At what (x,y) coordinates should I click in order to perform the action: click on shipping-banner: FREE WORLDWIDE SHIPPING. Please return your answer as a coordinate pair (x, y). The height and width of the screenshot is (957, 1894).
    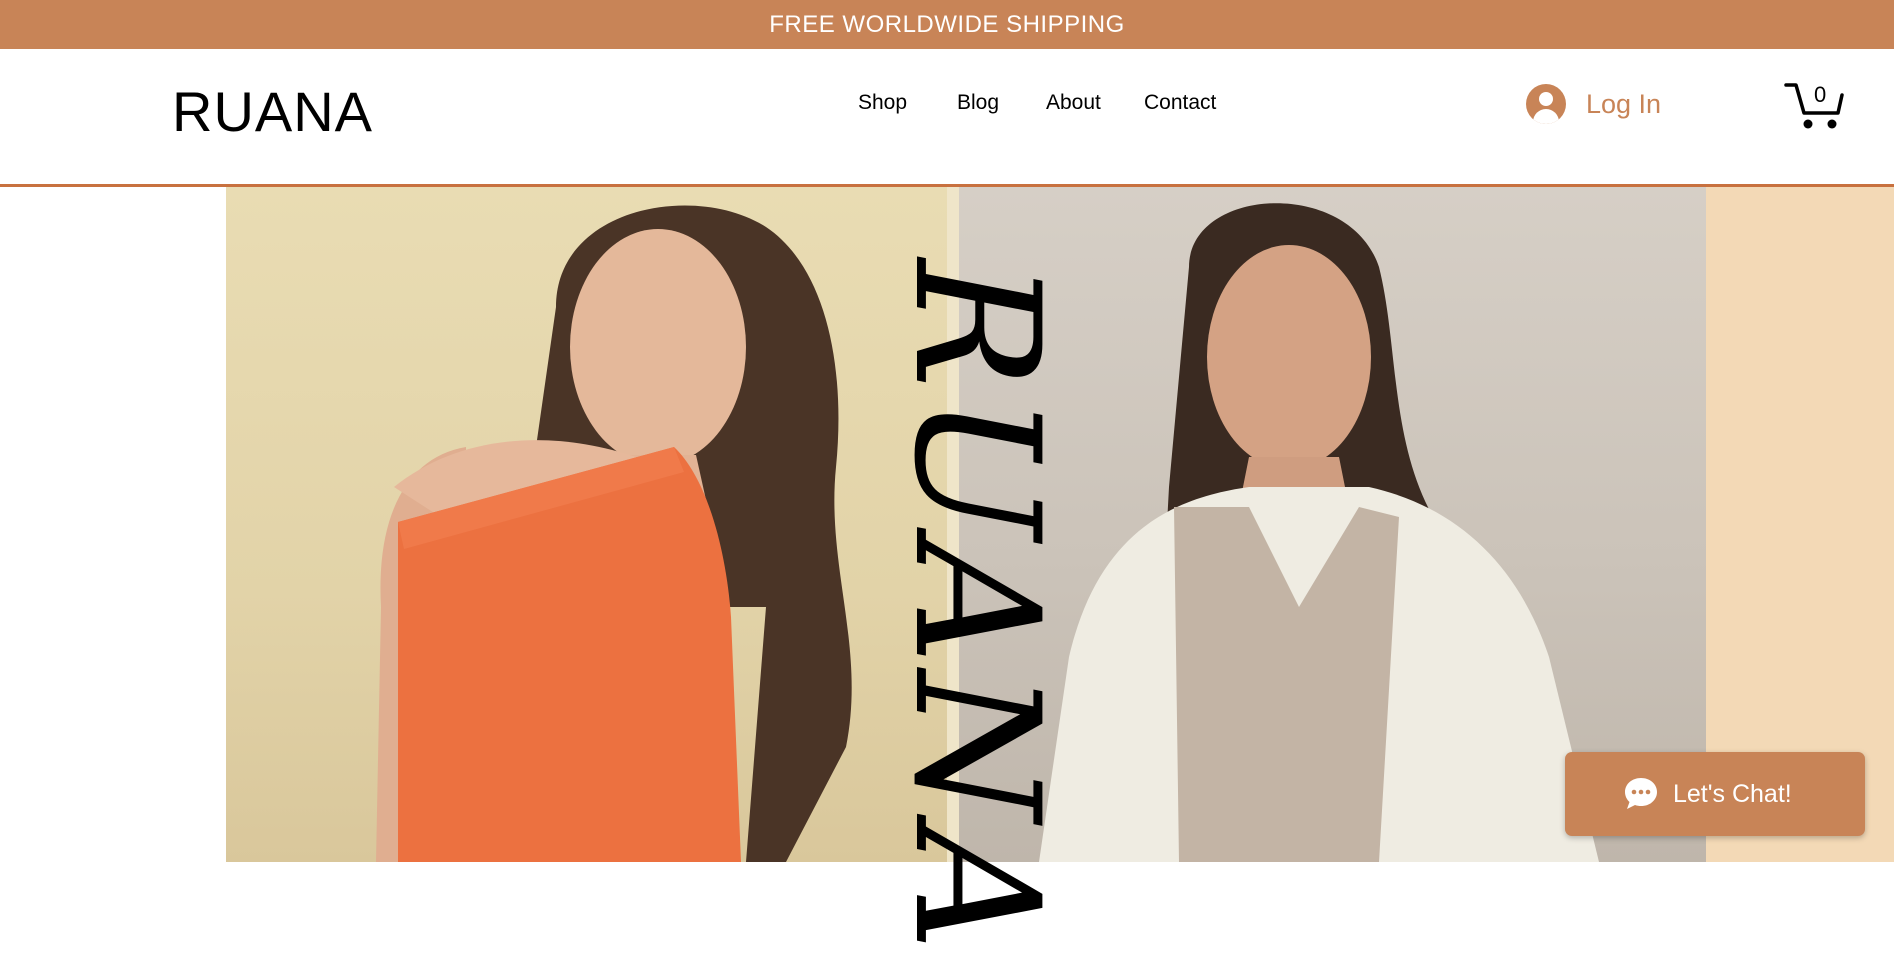
    Looking at the image, I should click on (947, 24).